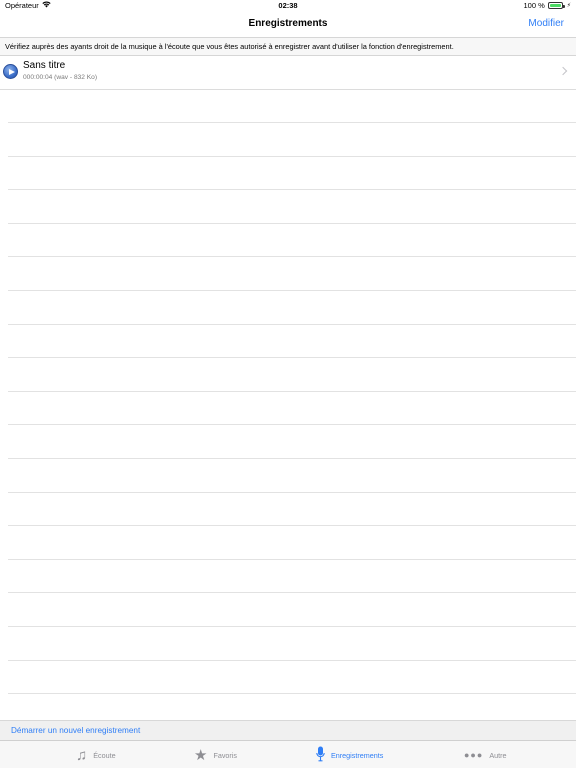  I want to click on star-icon: ★, so click(201, 755).